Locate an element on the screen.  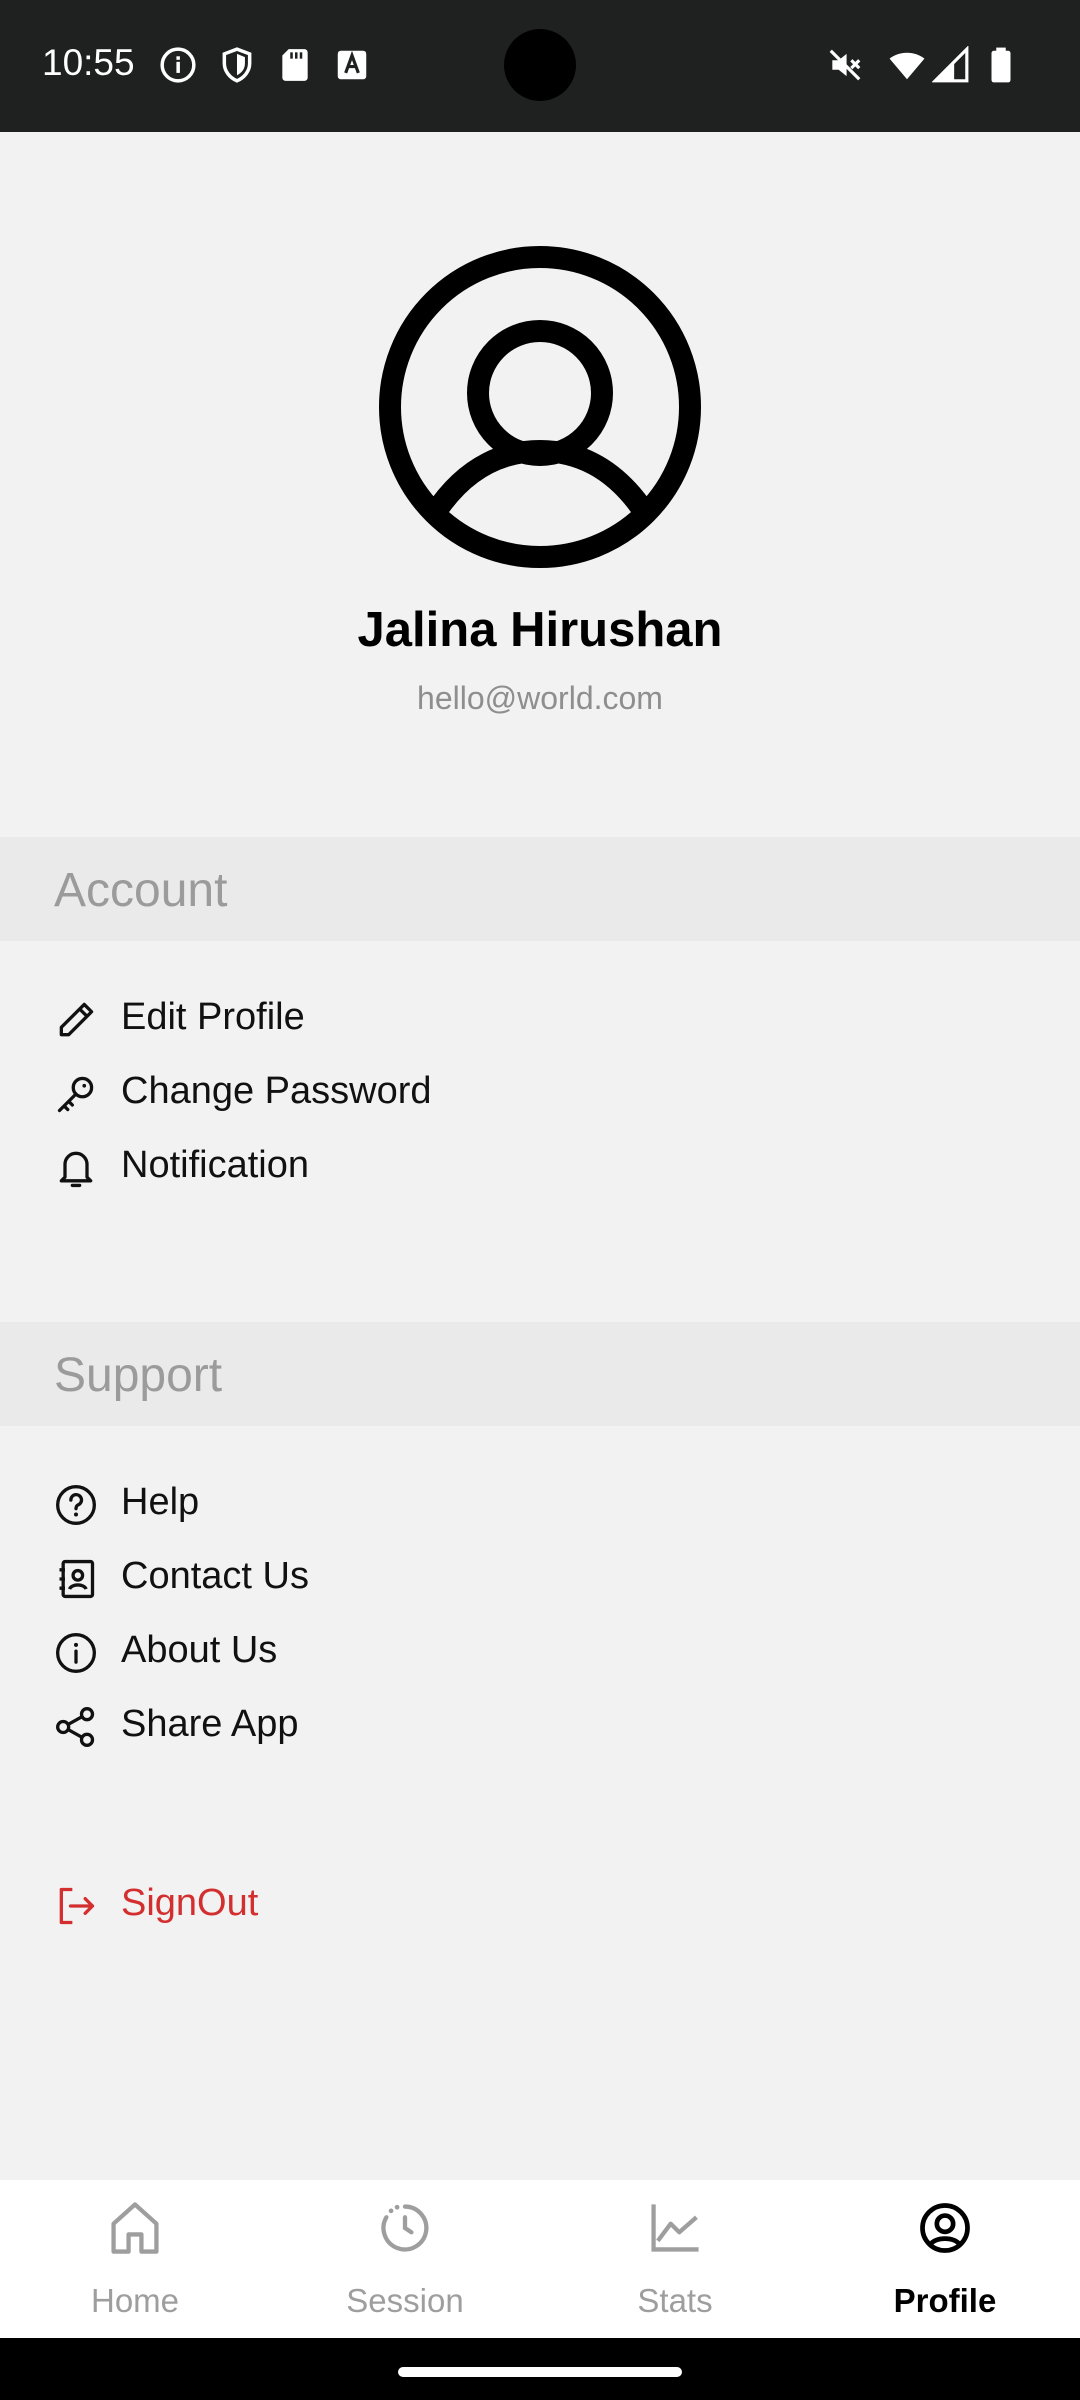
wifi-icon is located at coordinates (907, 66).